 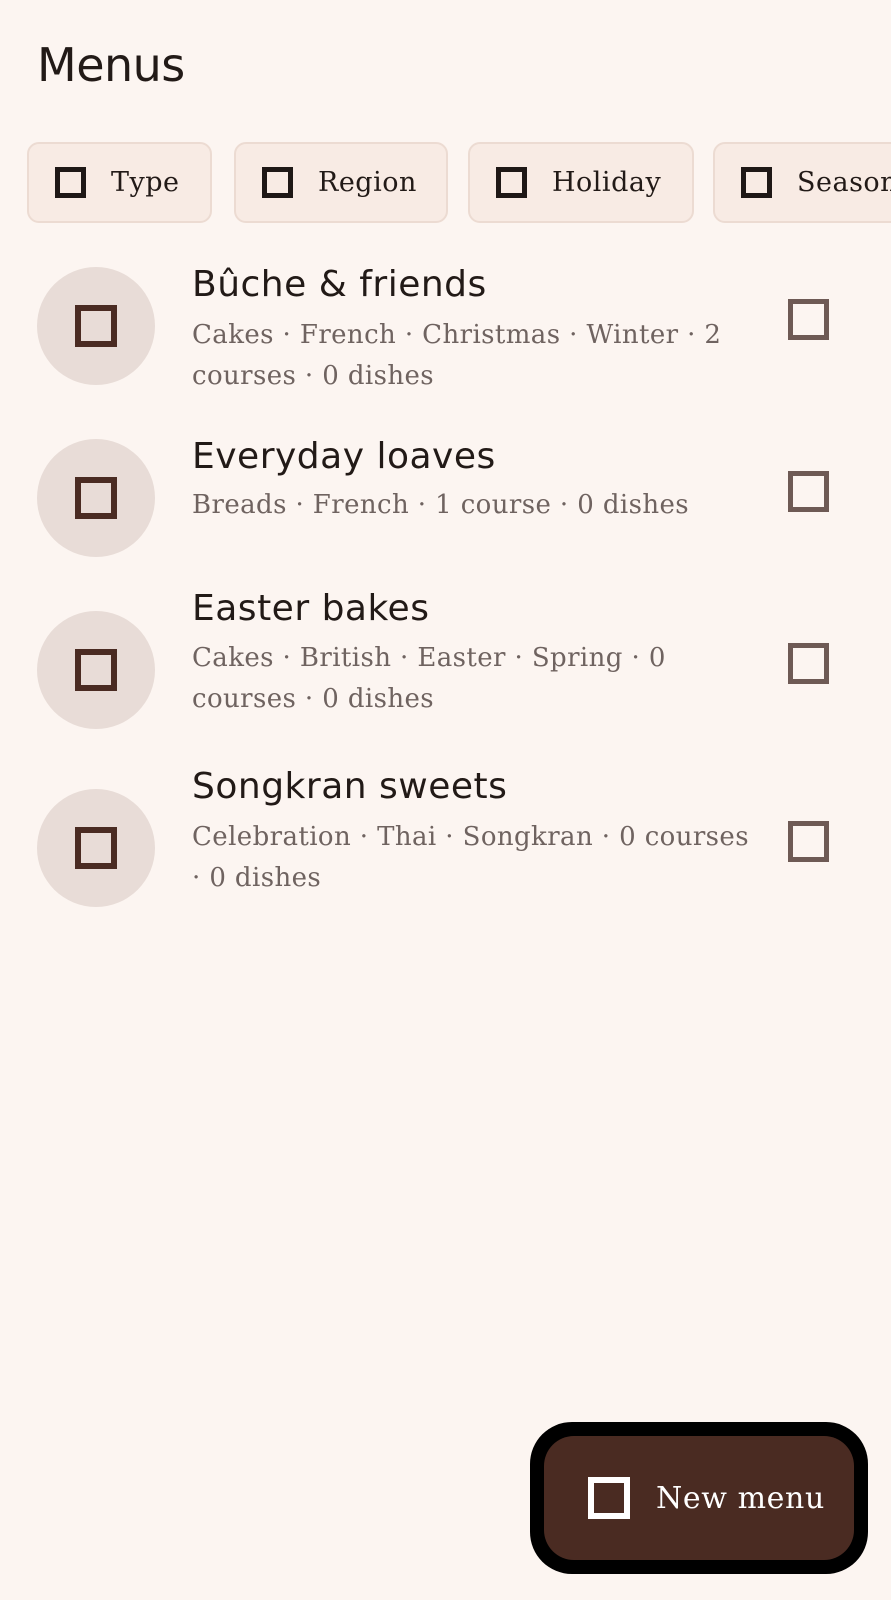 What do you see at coordinates (344, 456) in the screenshot?
I see `menu-title: Everyday loaves` at bounding box center [344, 456].